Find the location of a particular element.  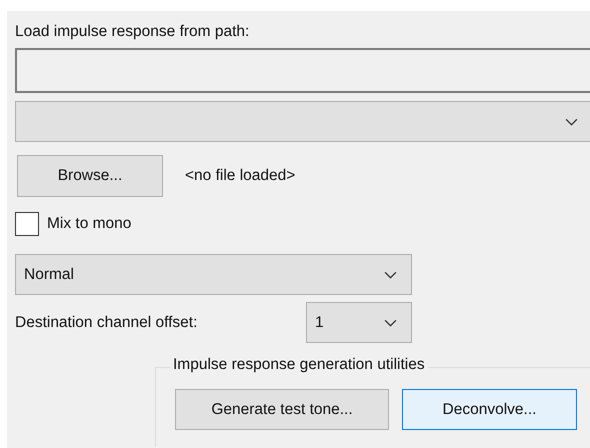

channel-offset-dropdown: 1 is located at coordinates (359, 322).